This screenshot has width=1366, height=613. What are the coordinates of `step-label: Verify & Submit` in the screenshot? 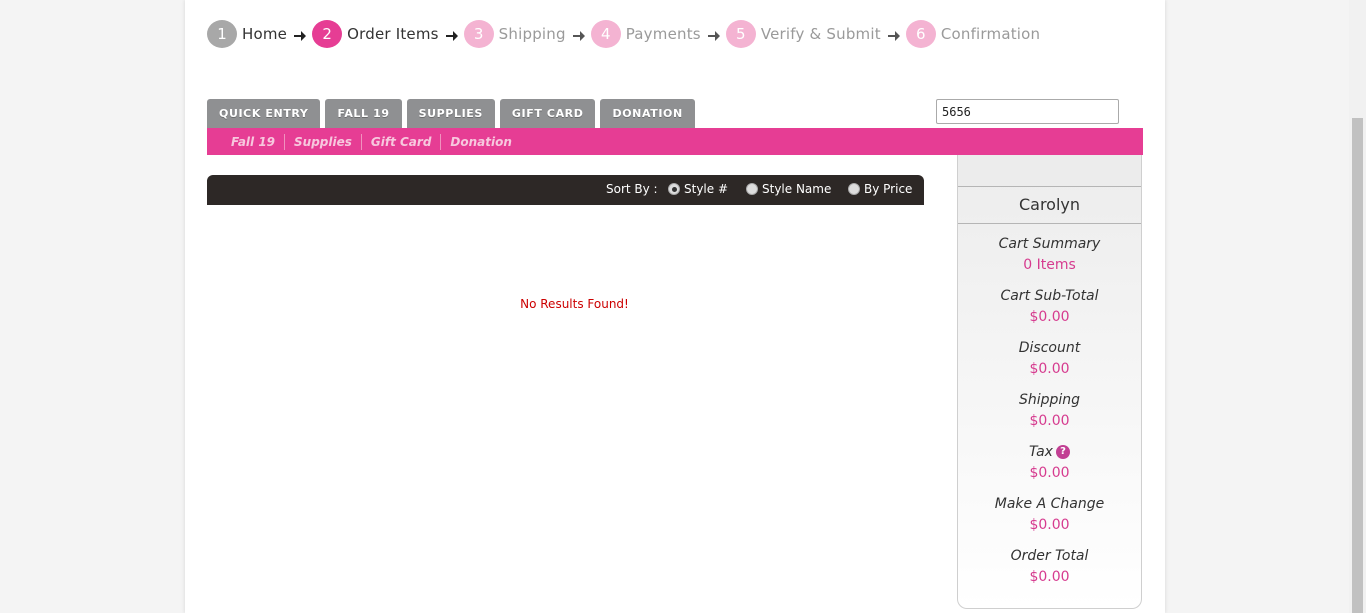 It's located at (820, 34).